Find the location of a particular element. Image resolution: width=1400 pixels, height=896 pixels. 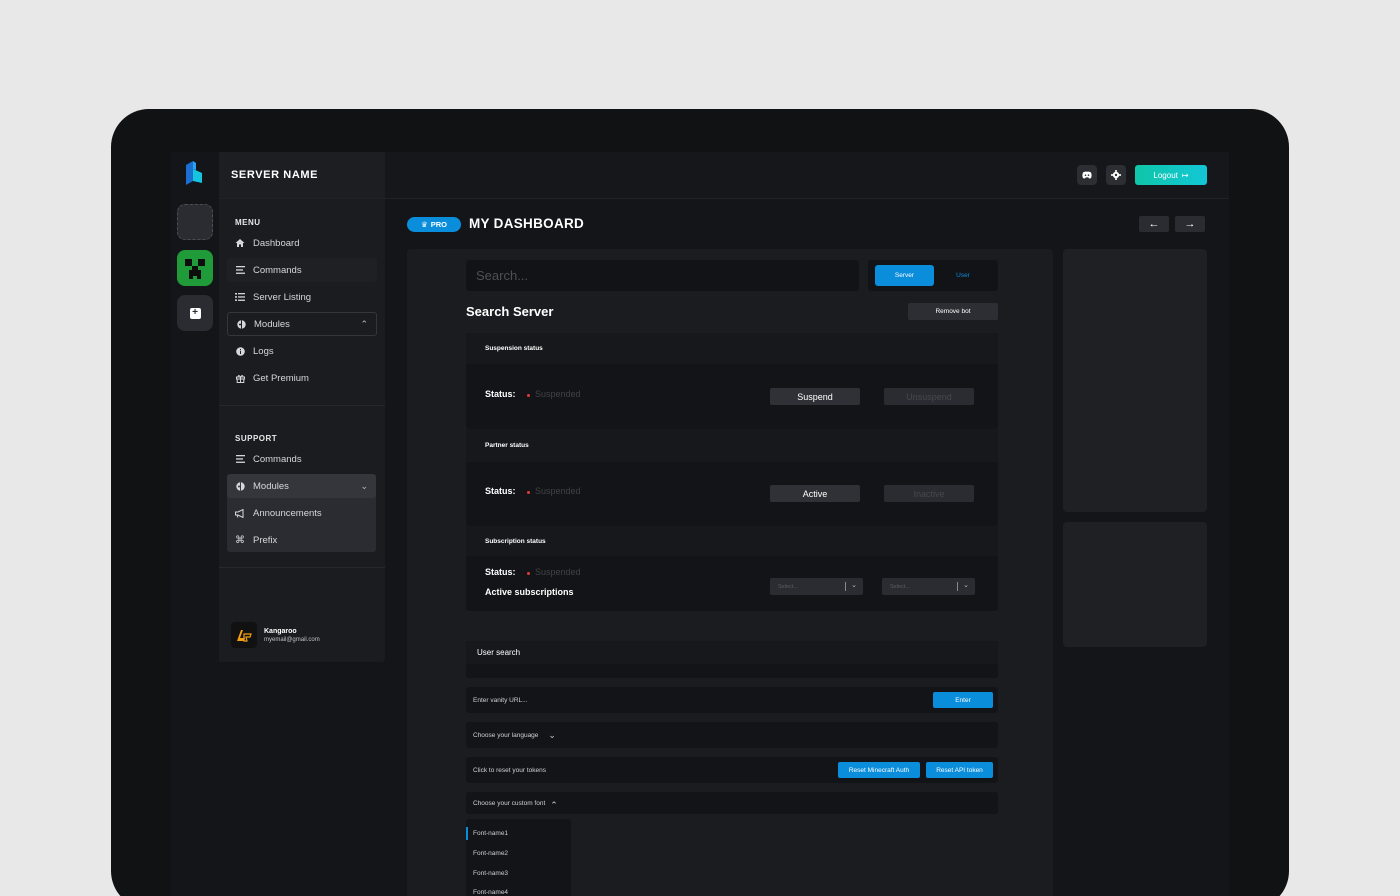

kangaroo-logo-icon is located at coordinates (244, 636).